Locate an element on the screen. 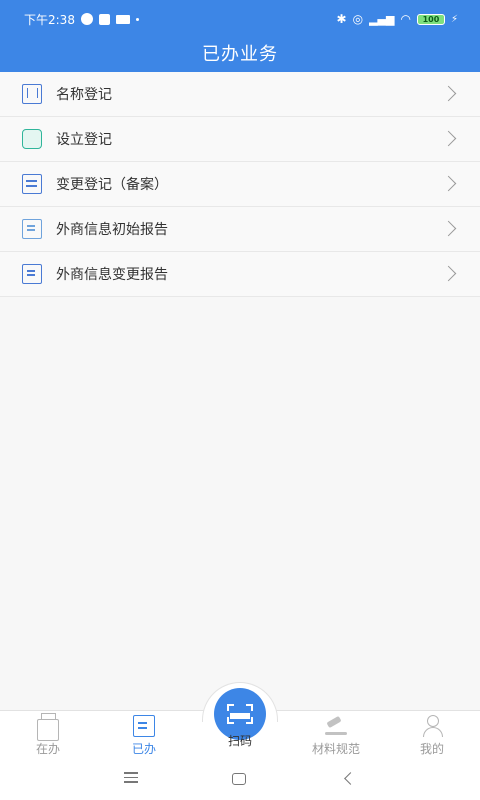 The height and width of the screenshot is (800, 480). scan-label: 扫码 is located at coordinates (239, 741).